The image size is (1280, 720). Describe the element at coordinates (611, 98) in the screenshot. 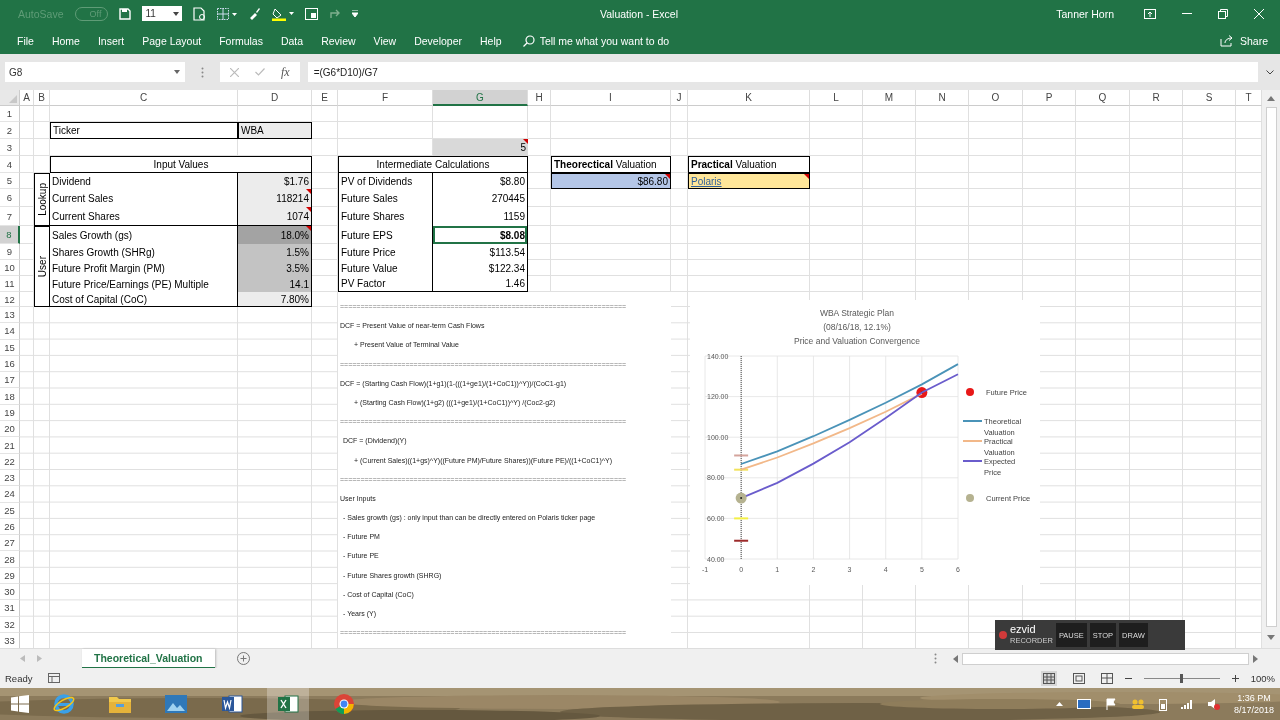

I see `column-header: I` at that location.